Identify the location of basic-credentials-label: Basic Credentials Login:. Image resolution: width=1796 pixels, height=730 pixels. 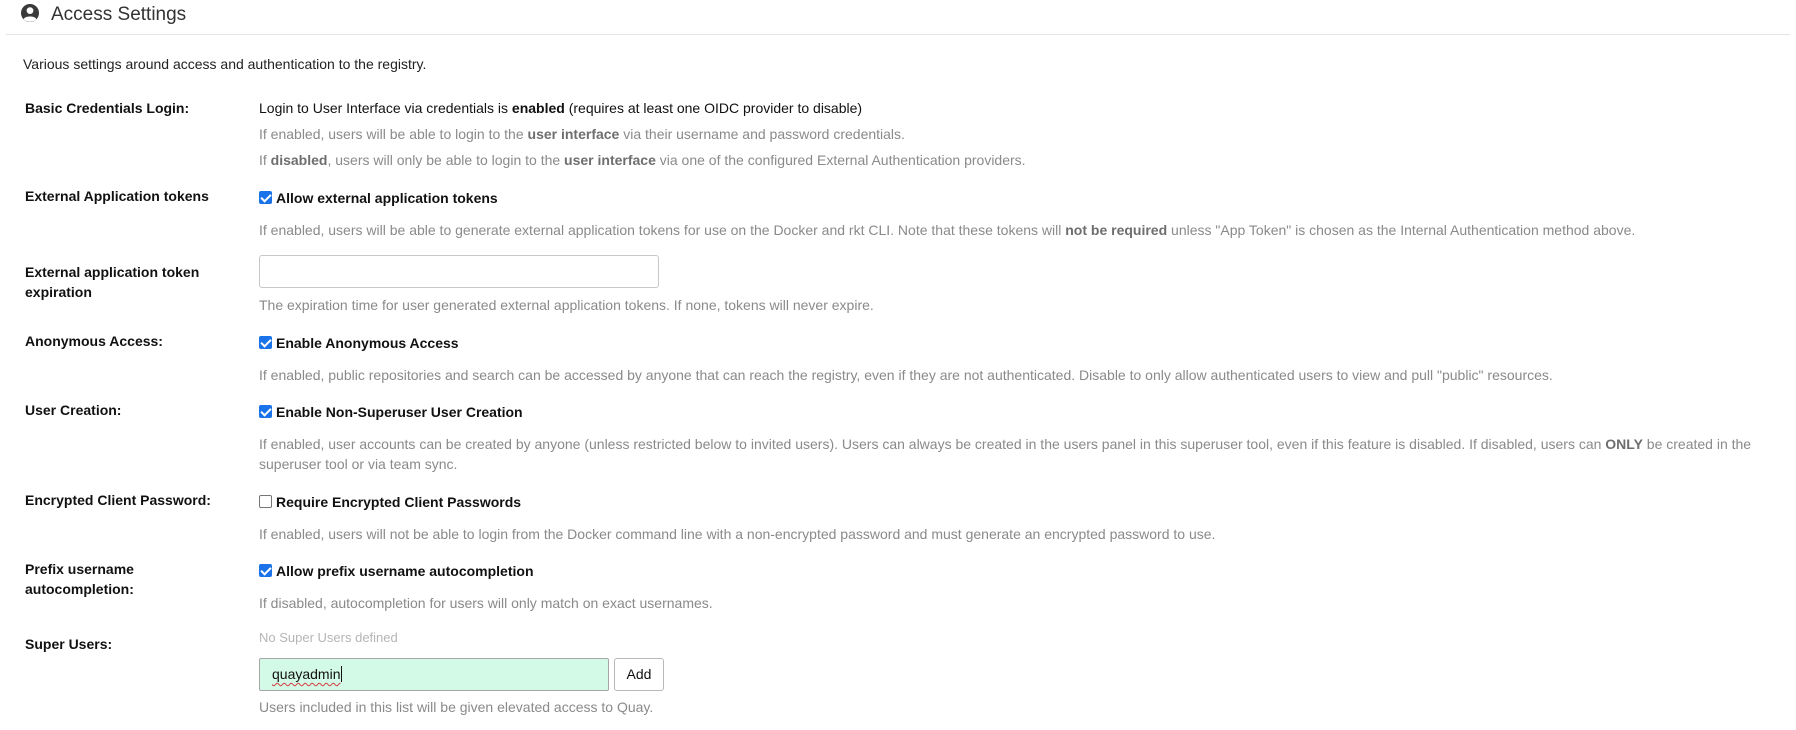
(107, 108).